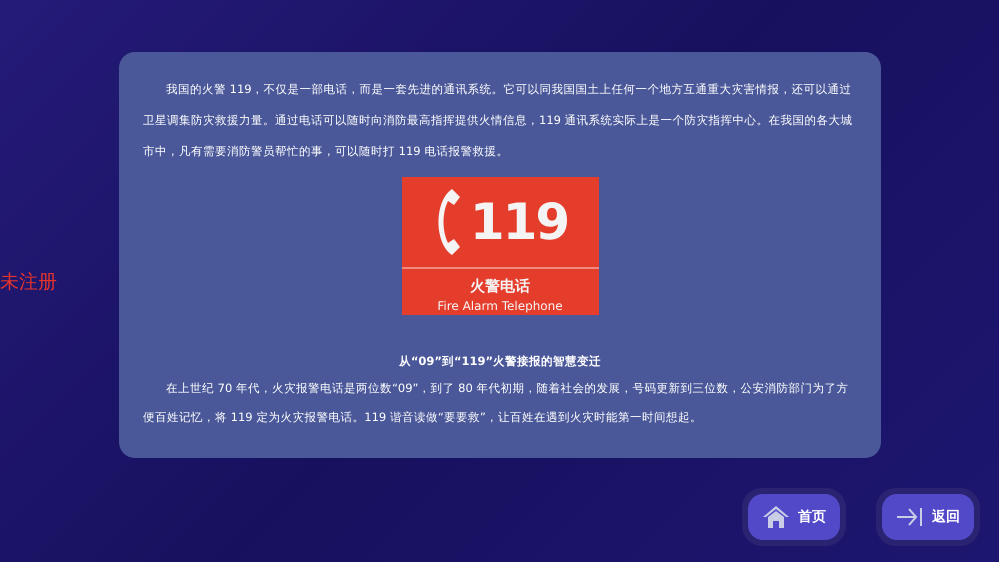  I want to click on sign-number: 119, so click(519, 221).